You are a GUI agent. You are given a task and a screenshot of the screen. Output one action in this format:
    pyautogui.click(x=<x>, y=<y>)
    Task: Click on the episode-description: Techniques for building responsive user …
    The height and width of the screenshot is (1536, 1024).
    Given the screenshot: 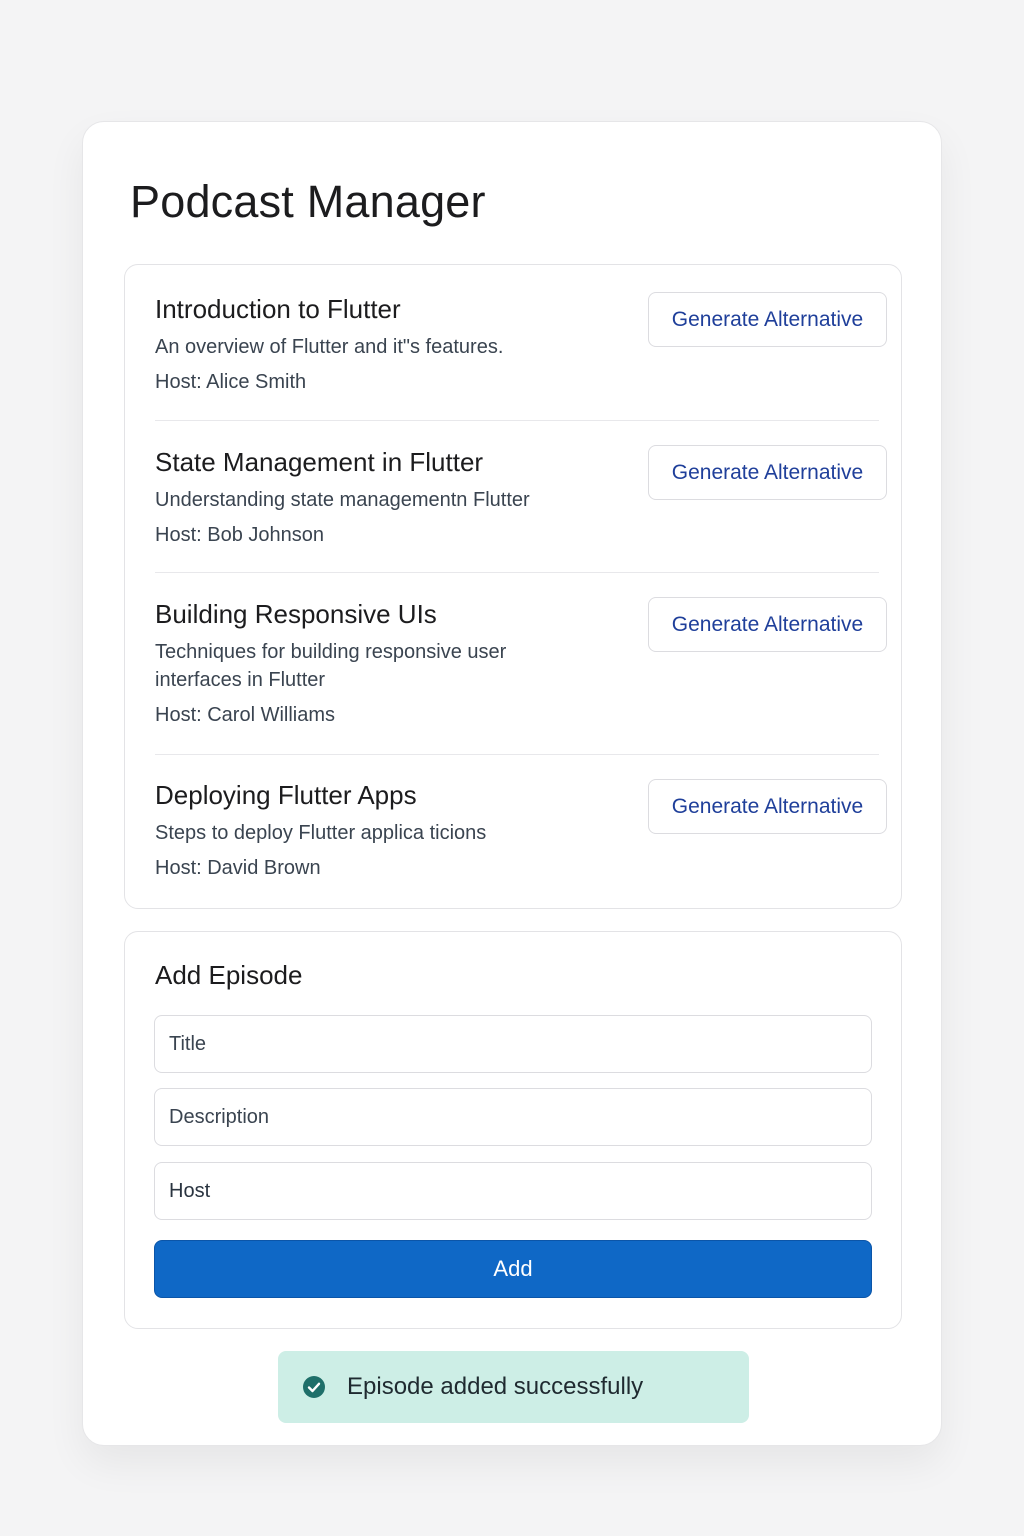 What is the action you would take?
    pyautogui.click(x=331, y=666)
    